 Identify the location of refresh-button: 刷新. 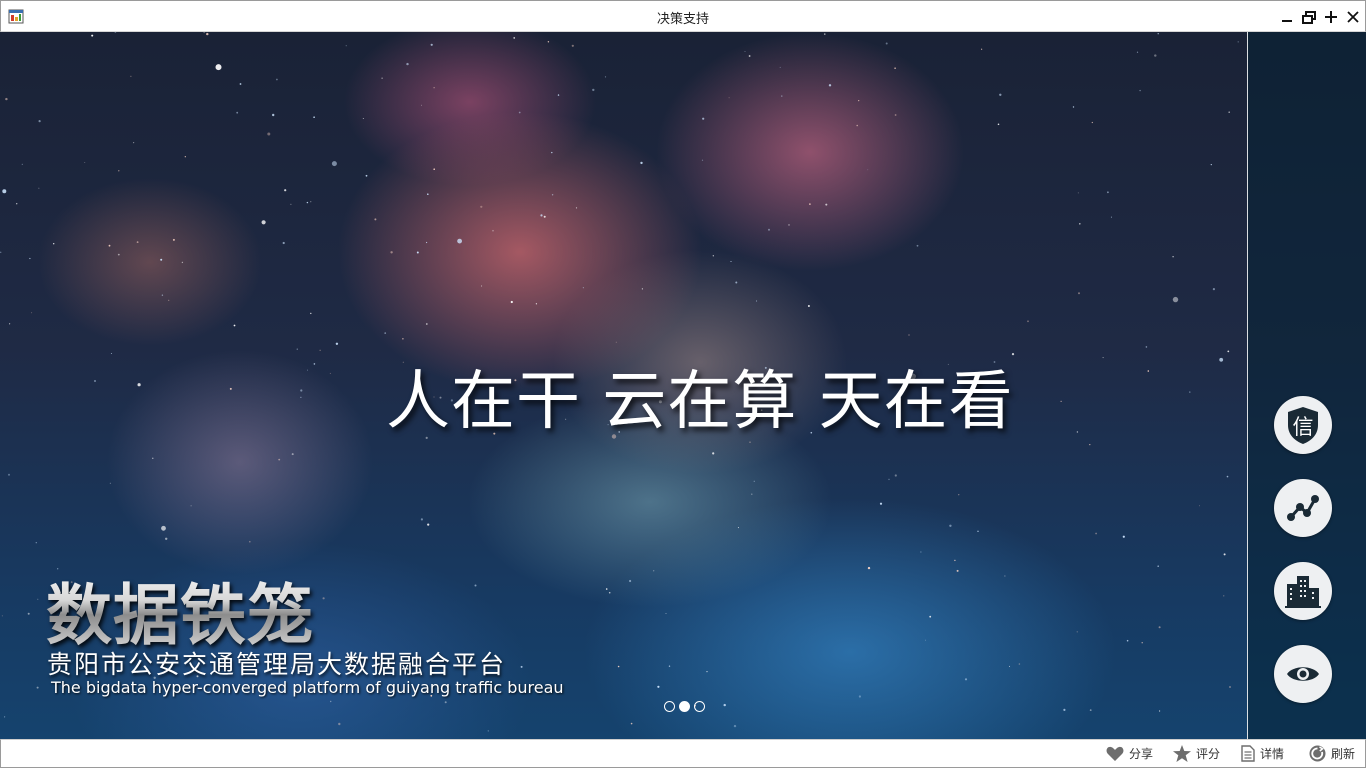
(1332, 753).